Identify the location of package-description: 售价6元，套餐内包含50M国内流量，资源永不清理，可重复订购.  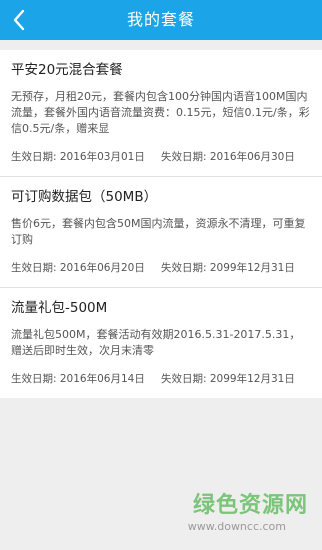
(158, 231).